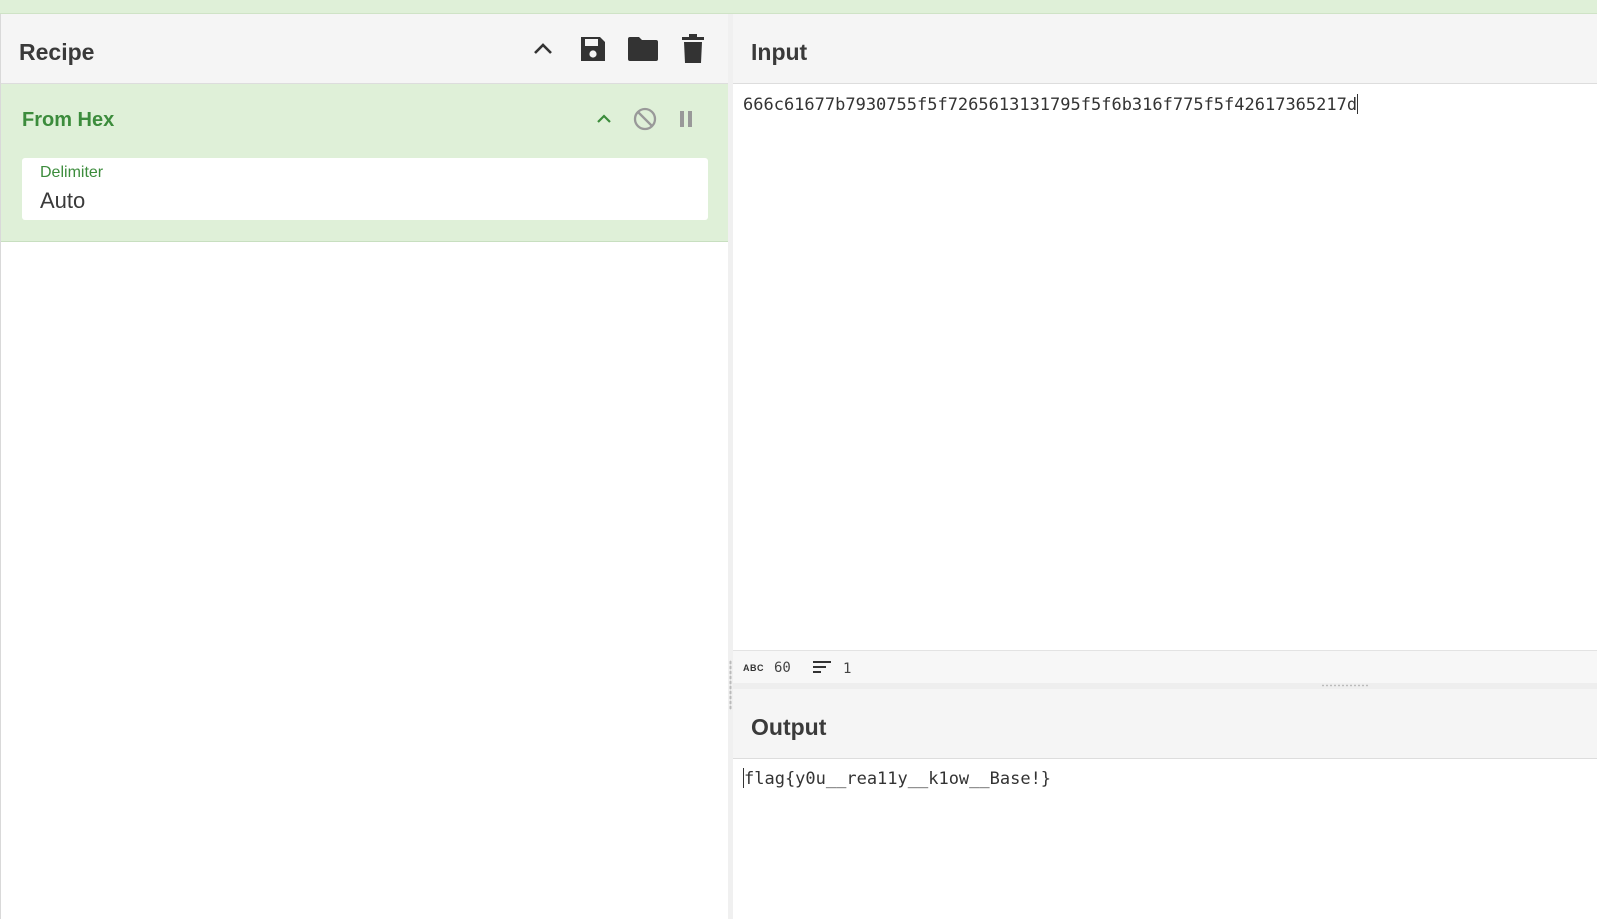  Describe the element at coordinates (730, 685) in the screenshot. I see `divider-handle` at that location.